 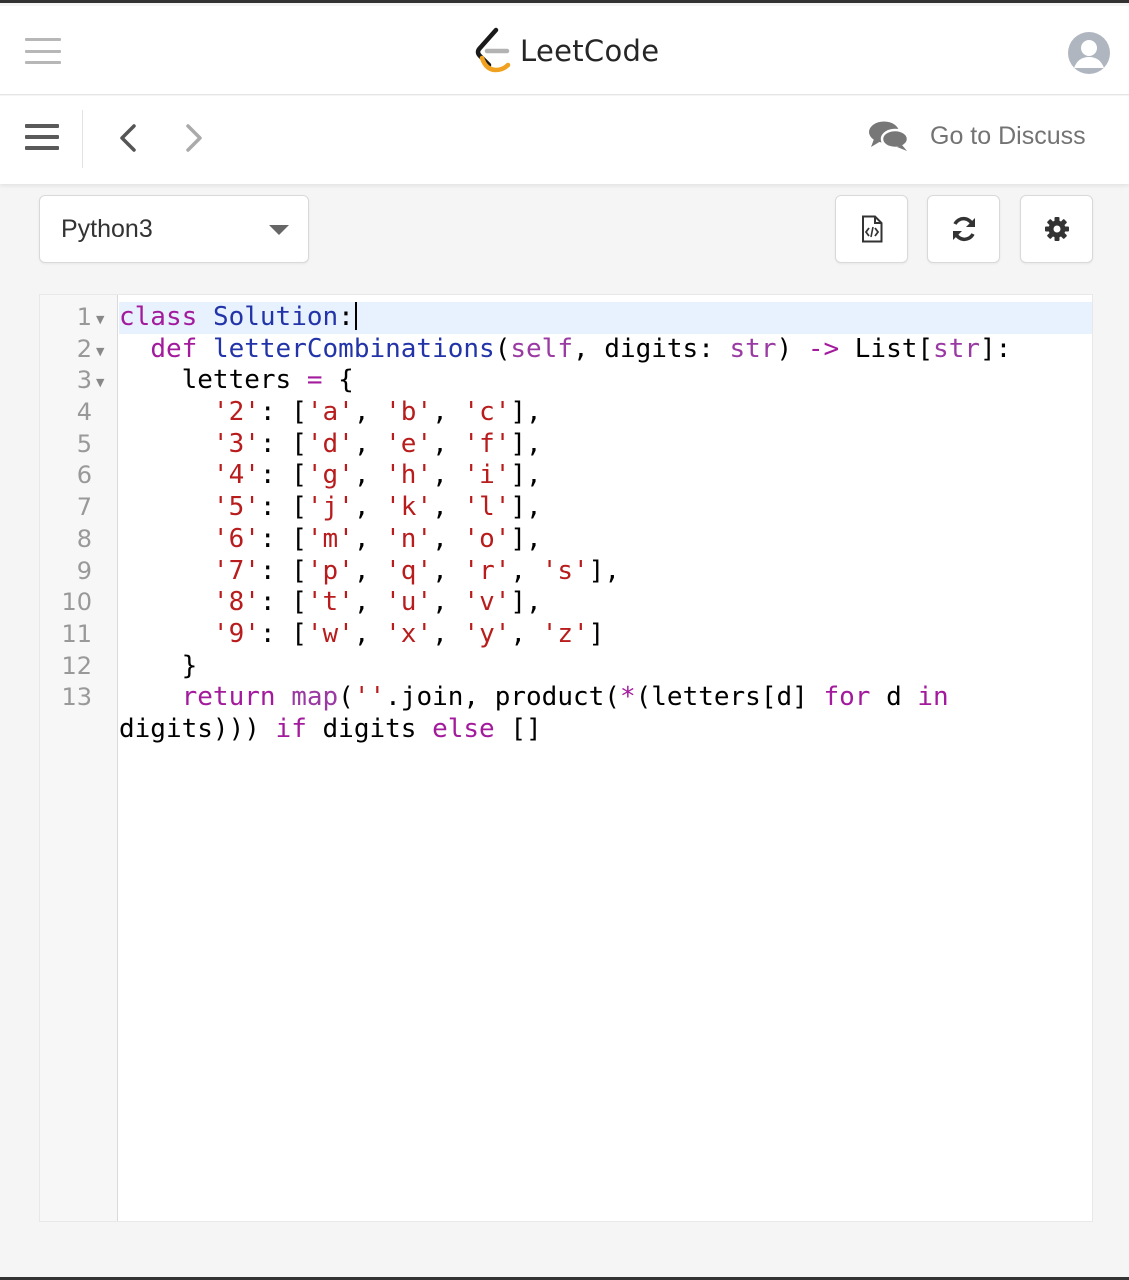 What do you see at coordinates (228, 697) in the screenshot?
I see `code-token: return` at bounding box center [228, 697].